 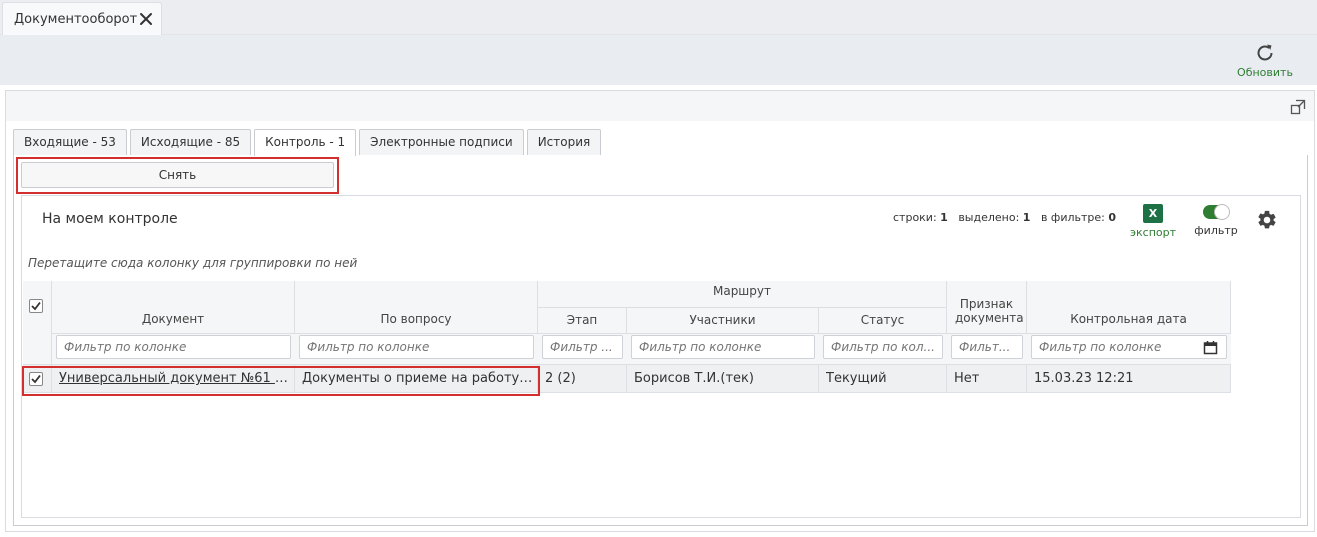 I want to click on control-date-text: 15.03.23 12:21, so click(x=1084, y=378).